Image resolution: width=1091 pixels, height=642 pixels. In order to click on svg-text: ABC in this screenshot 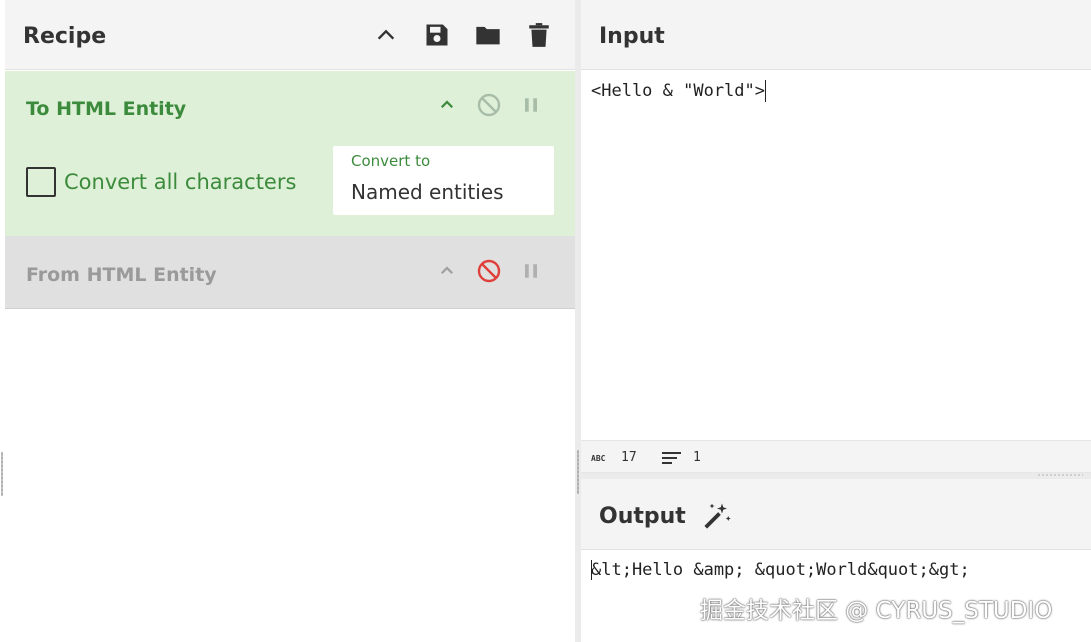, I will do `click(598, 458)`.